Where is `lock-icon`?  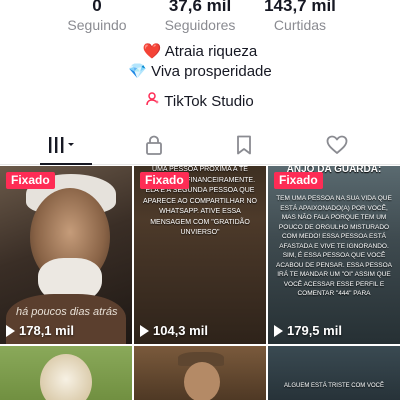
lock-icon is located at coordinates (154, 145).